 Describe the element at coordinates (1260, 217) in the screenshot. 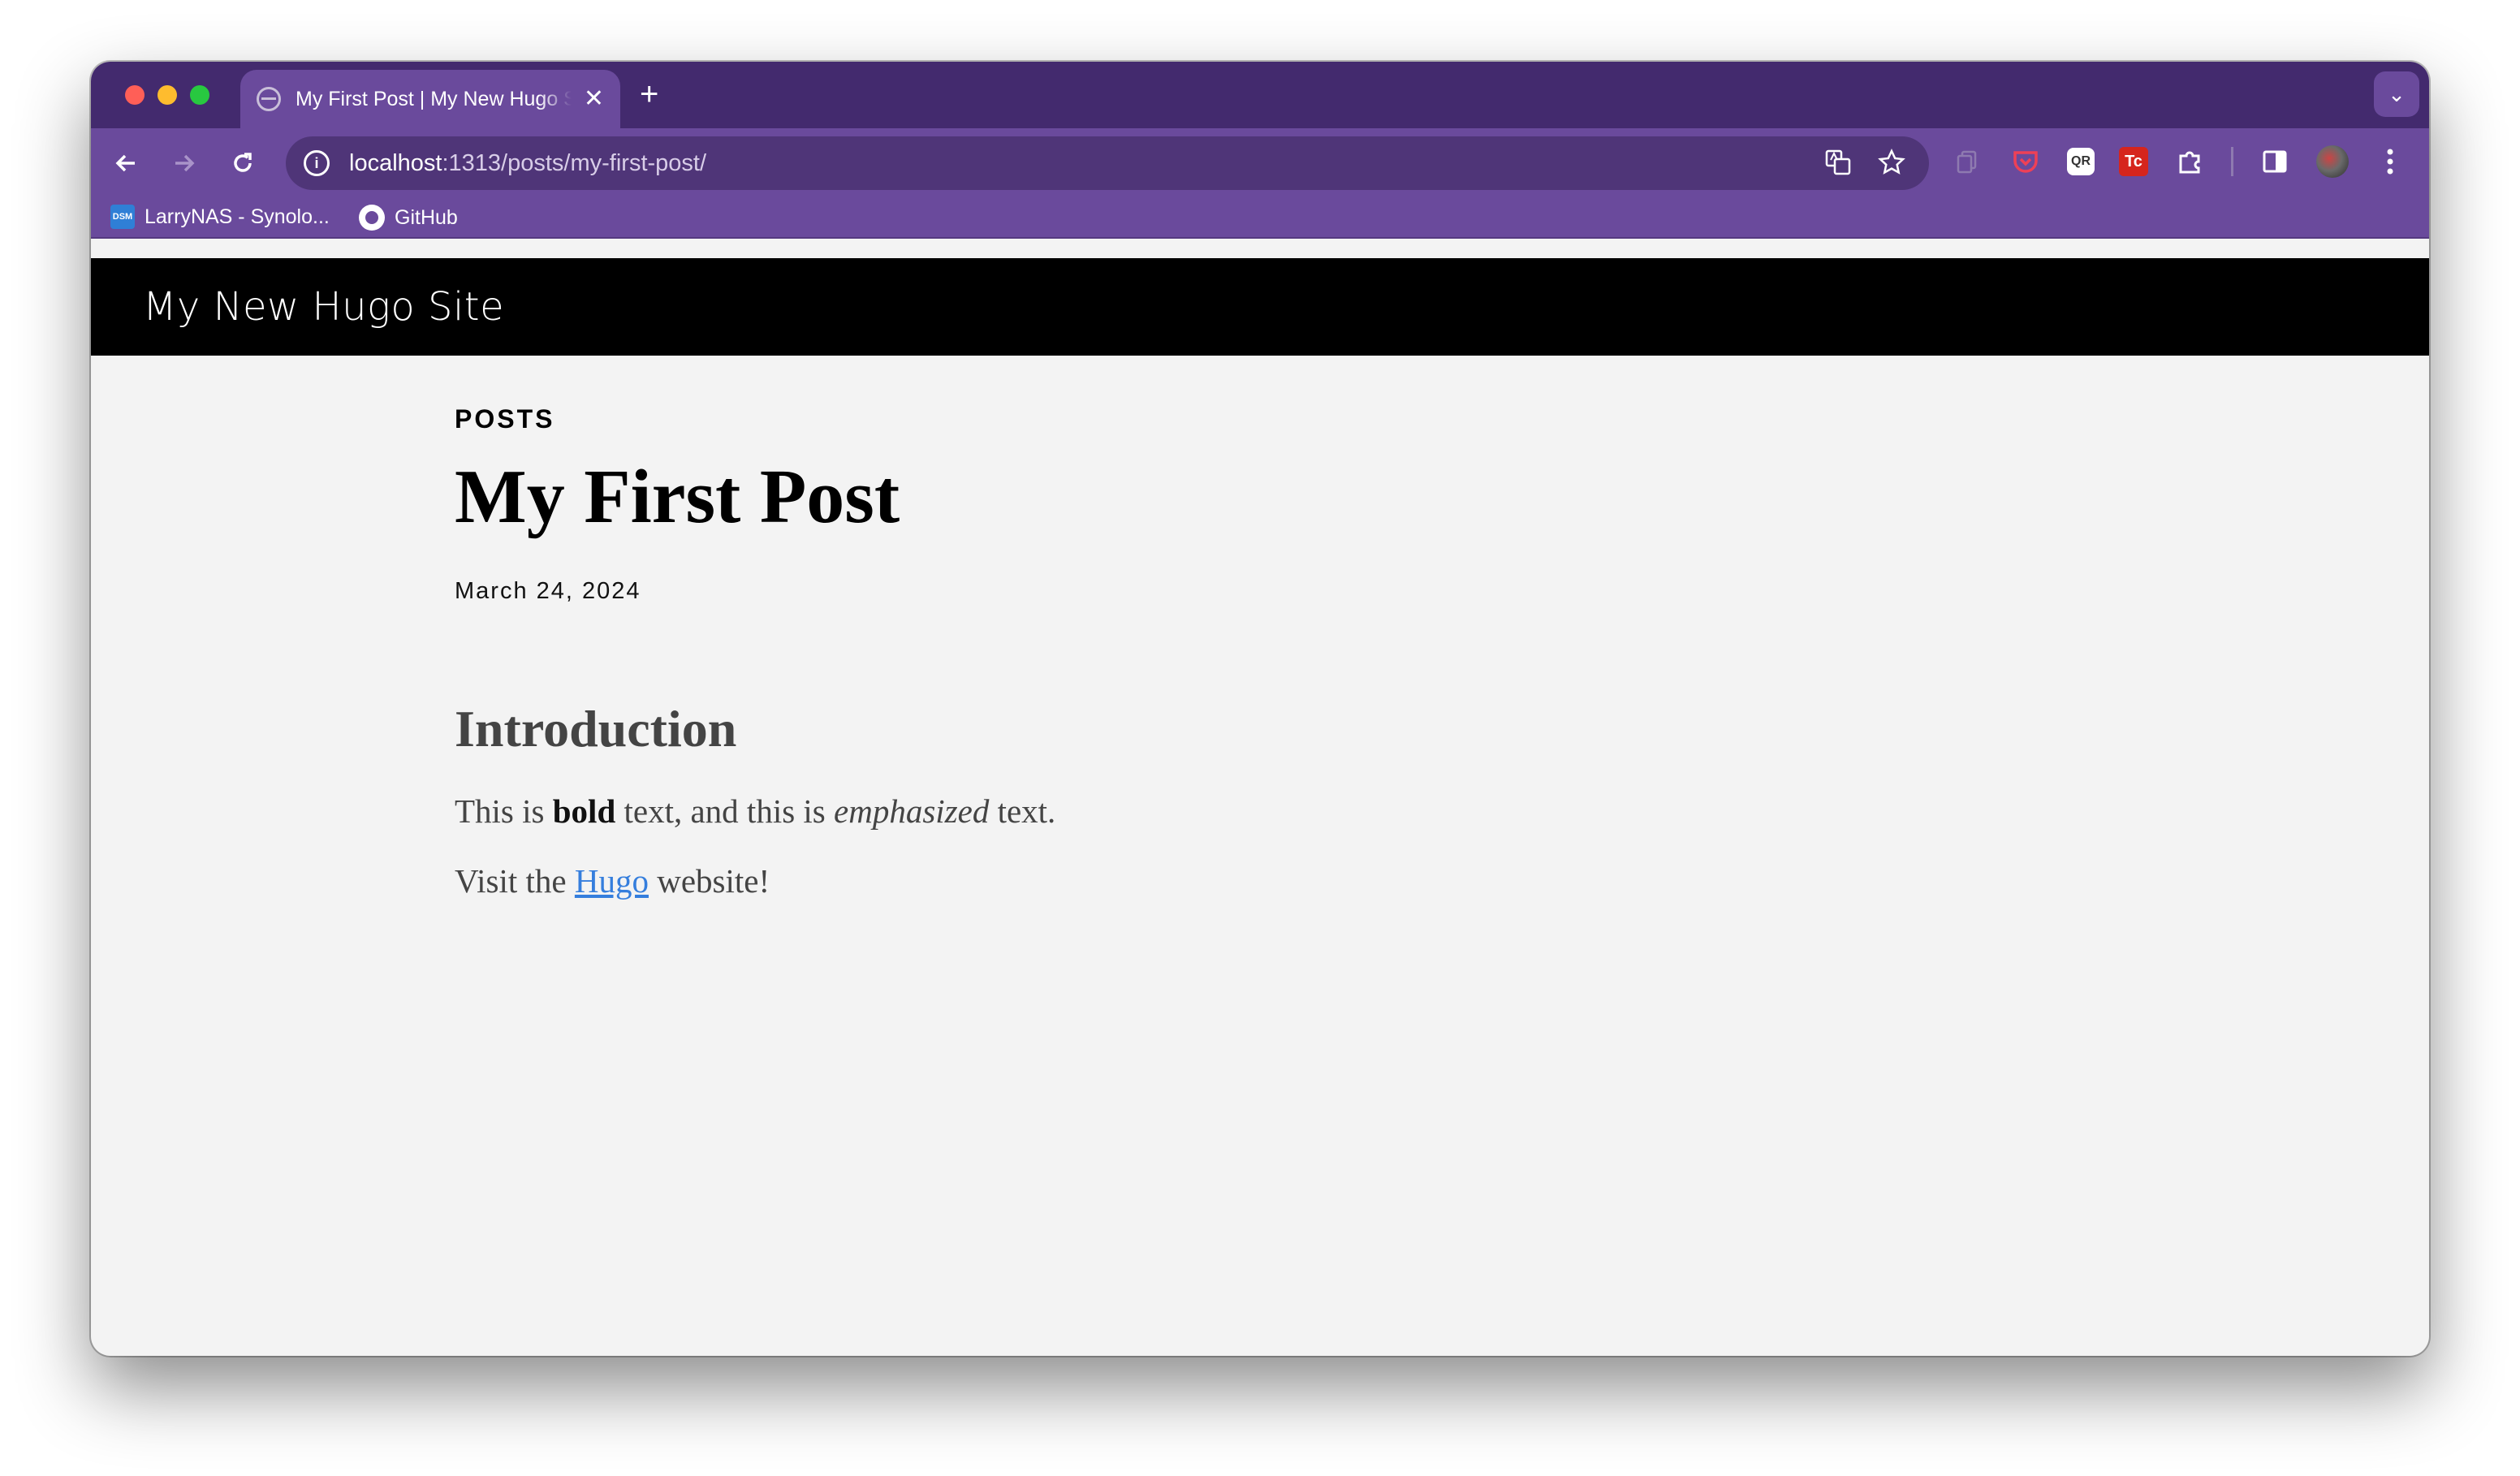

I see `bookmarks-bar: DSM LarryNAS - Synolo... GitHub` at that location.